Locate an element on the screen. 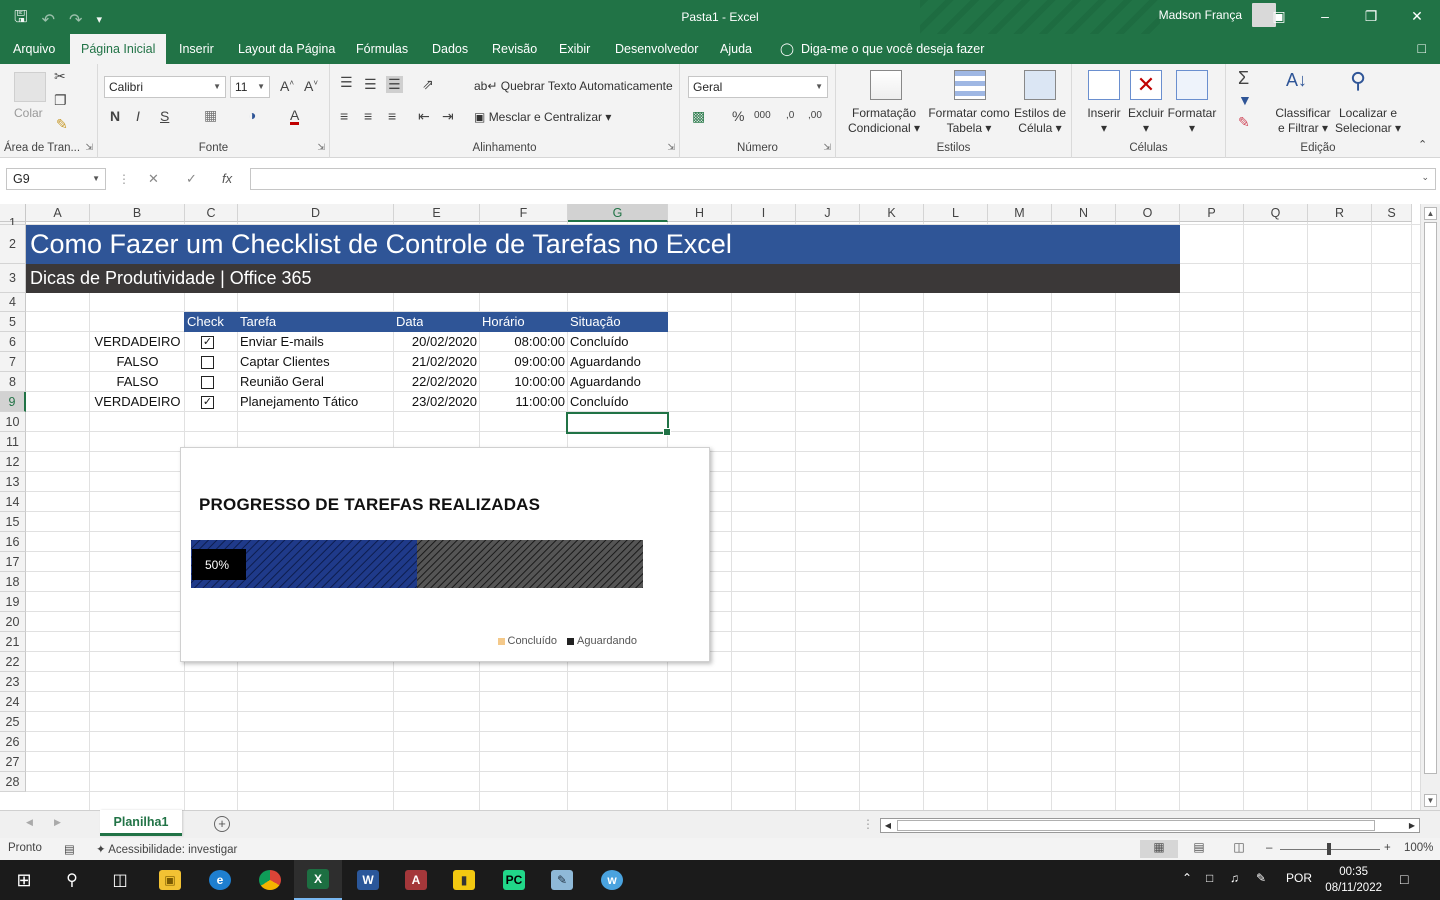  conditional-format-button: Formatação Condicional ▾ is located at coordinates (884, 121).